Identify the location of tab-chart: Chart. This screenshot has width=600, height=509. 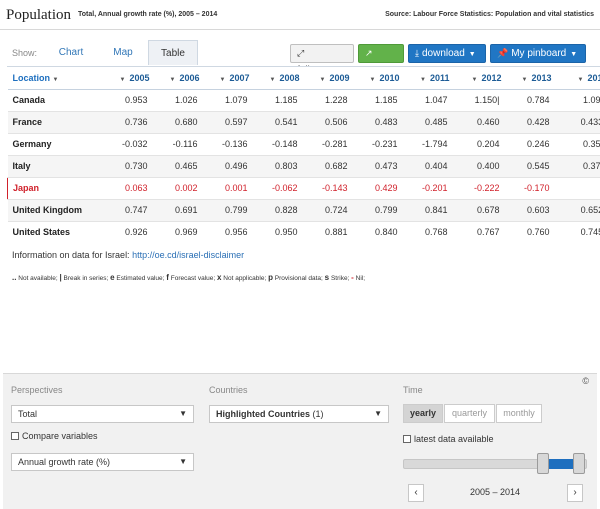
(71, 52).